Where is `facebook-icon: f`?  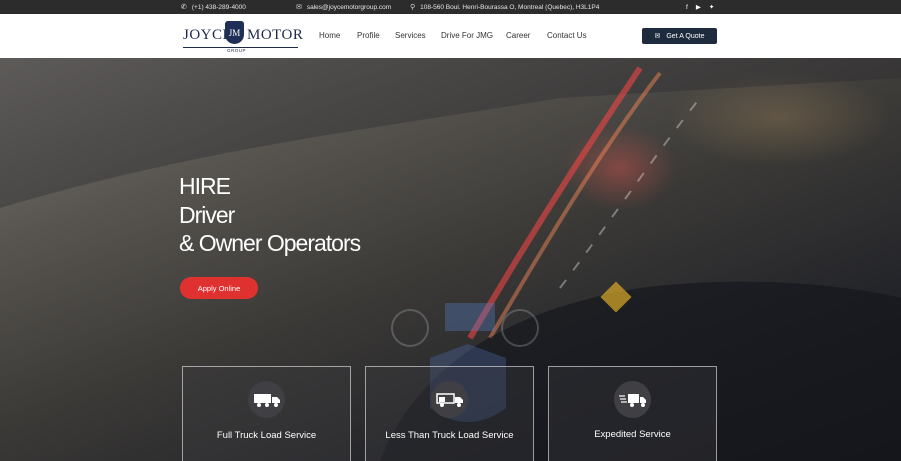
facebook-icon: f is located at coordinates (687, 7).